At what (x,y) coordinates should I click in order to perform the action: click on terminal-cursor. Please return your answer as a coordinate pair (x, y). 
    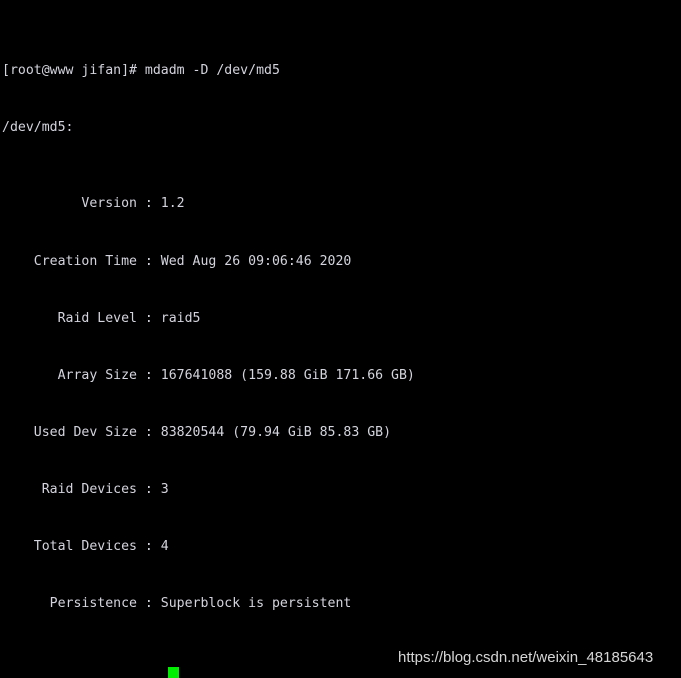
    Looking at the image, I should click on (173, 672).